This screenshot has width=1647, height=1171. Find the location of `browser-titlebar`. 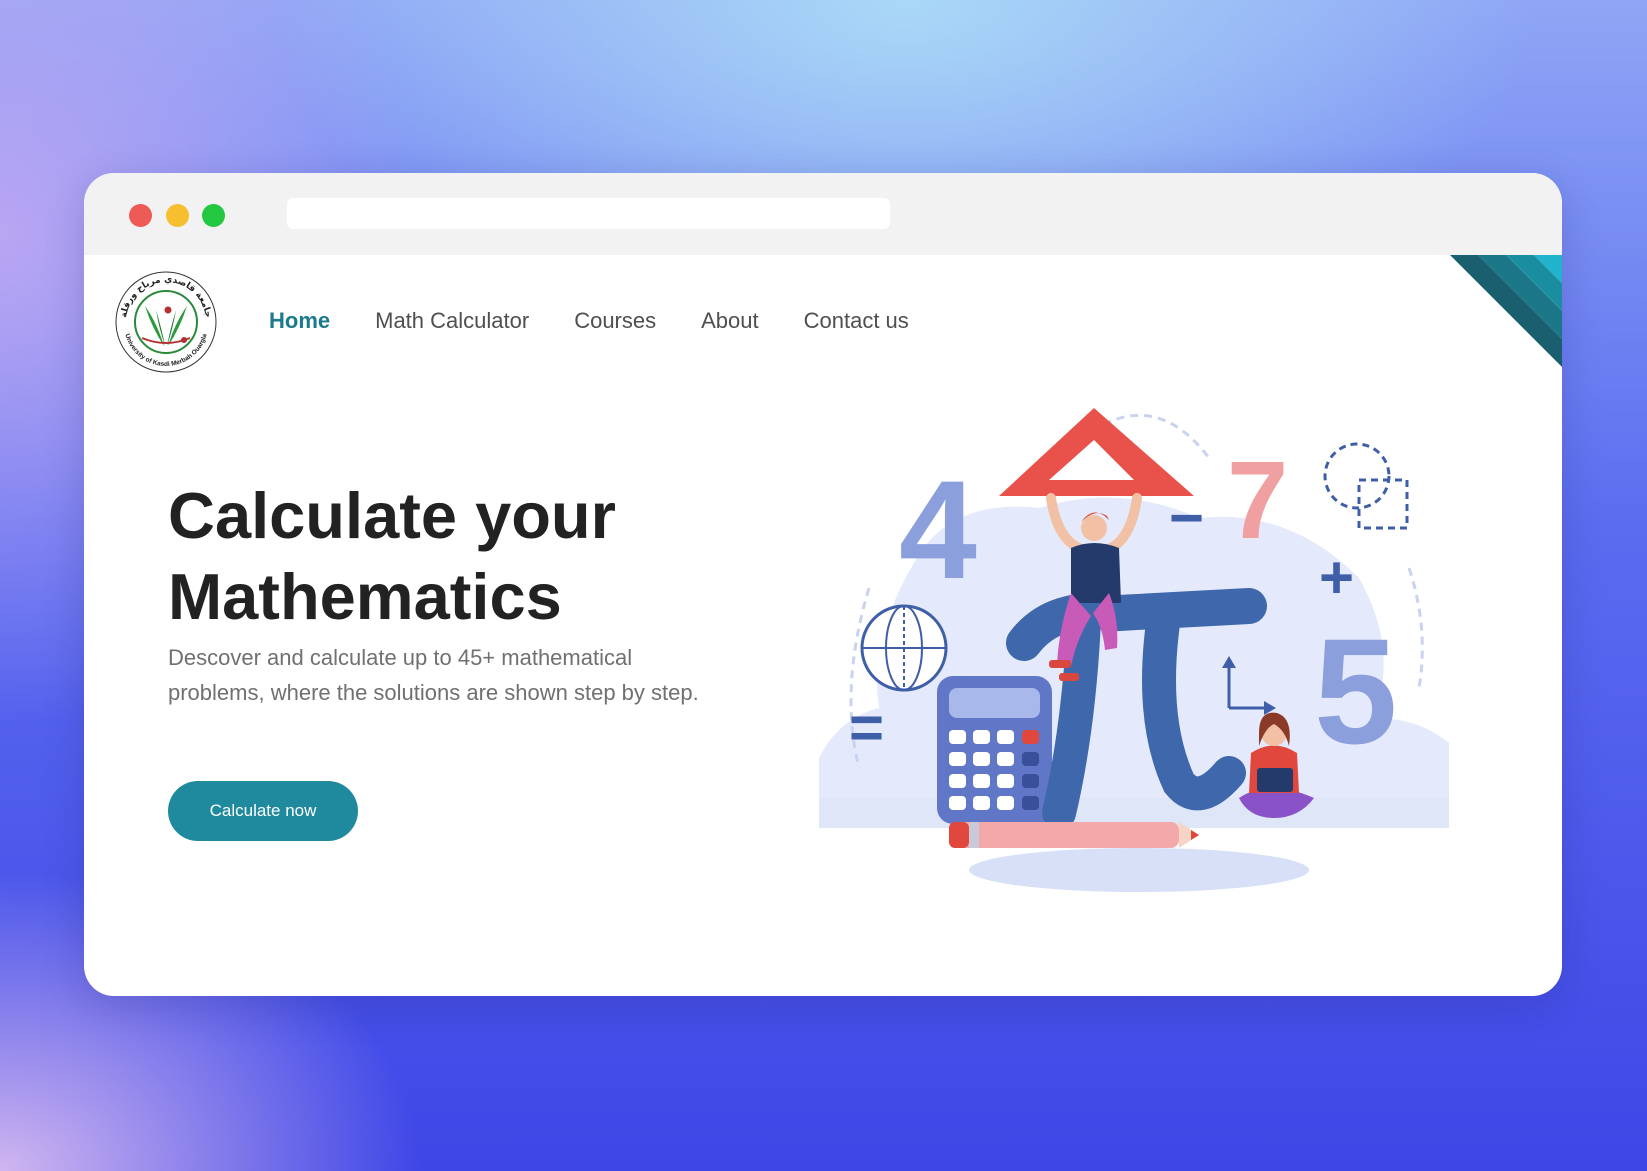

browser-titlebar is located at coordinates (823, 214).